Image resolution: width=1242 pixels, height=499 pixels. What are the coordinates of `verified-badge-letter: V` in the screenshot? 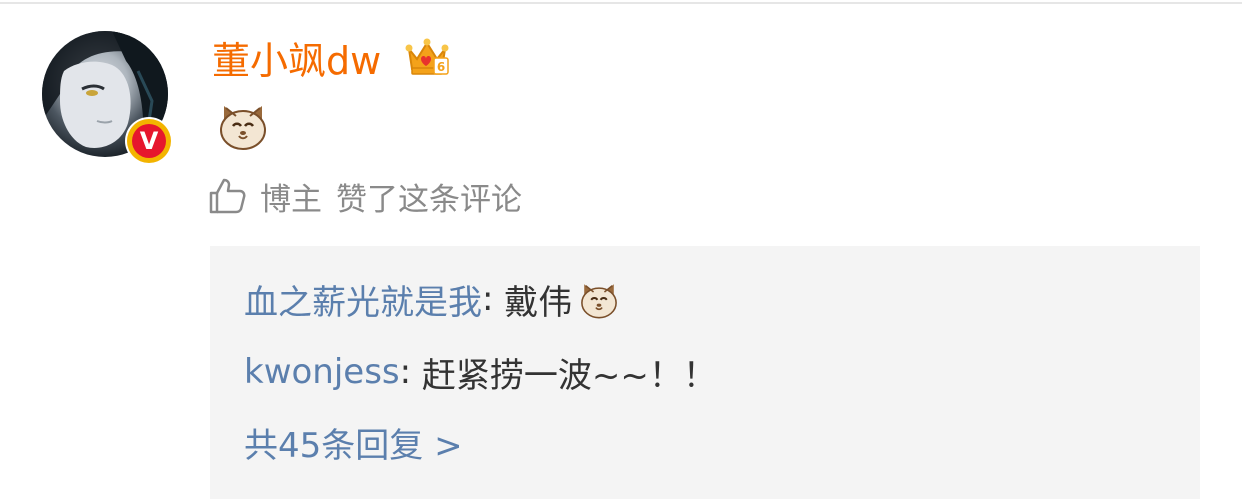 It's located at (149, 141).